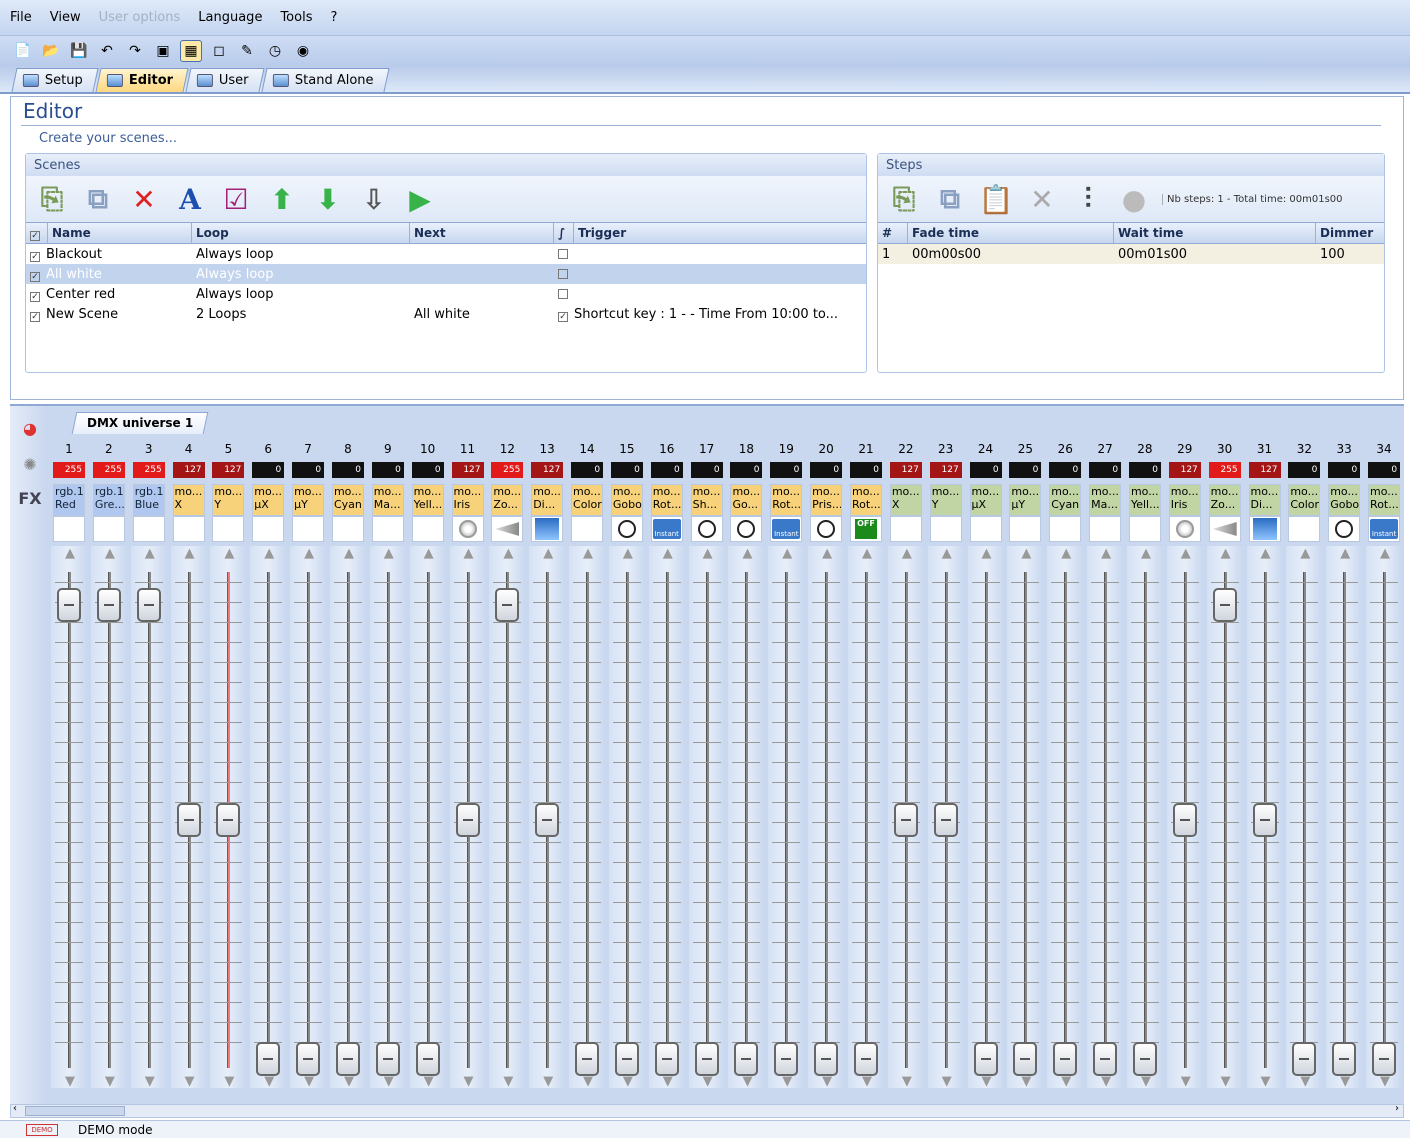 The width and height of the screenshot is (1410, 1138). I want to click on table-row-selected: ✓ All white Always loop, so click(446, 274).